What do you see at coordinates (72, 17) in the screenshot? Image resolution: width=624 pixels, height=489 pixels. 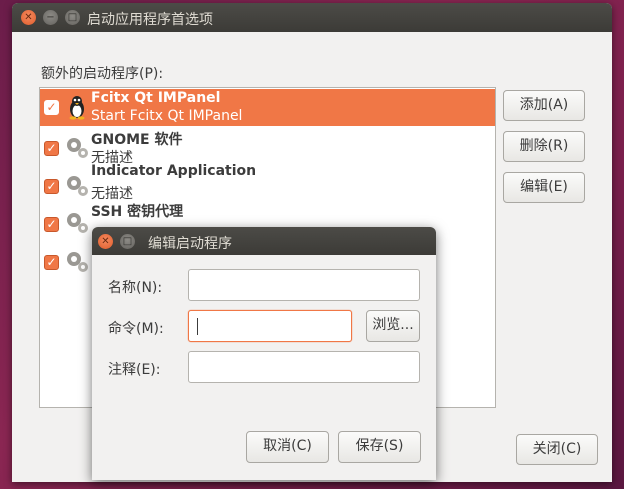 I see `maximize-window-icon: □` at bounding box center [72, 17].